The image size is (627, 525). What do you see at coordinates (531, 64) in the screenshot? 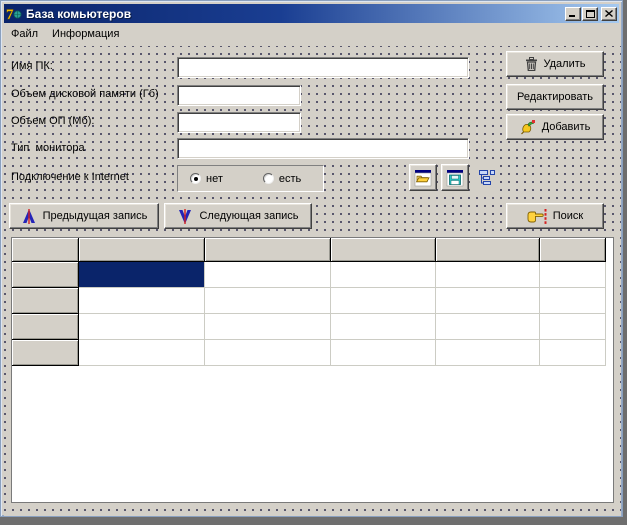
I see `trash-icon` at bounding box center [531, 64].